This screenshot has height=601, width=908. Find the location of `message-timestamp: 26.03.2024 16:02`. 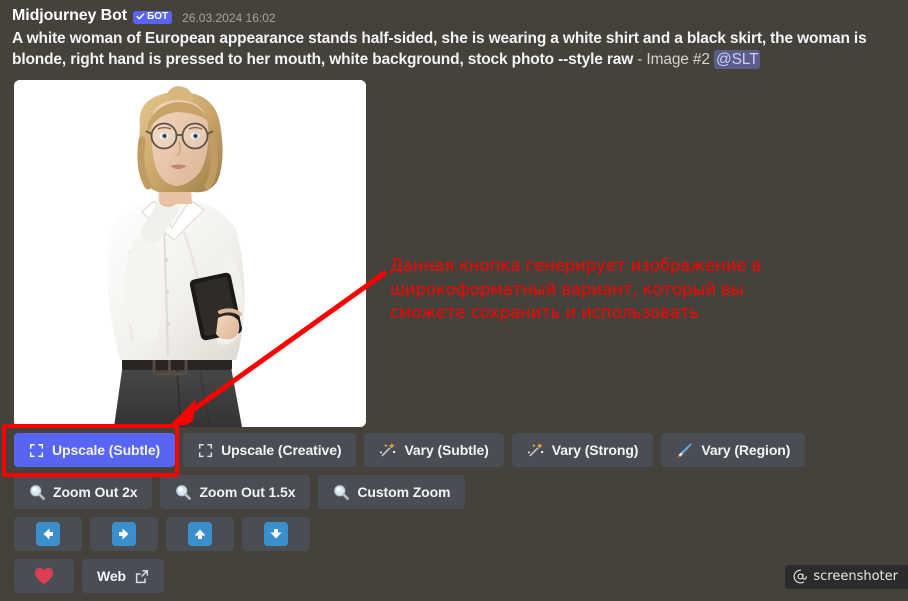

message-timestamp: 26.03.2024 16:02 is located at coordinates (229, 18).